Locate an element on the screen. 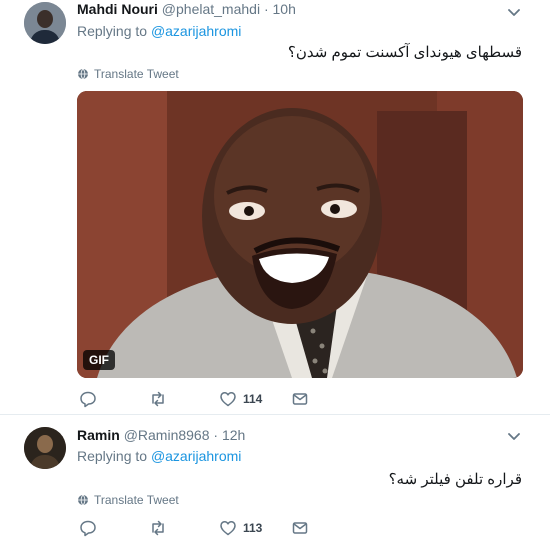 The height and width of the screenshot is (543, 550). user-handle: @phelat_mahdi is located at coordinates (211, 9).